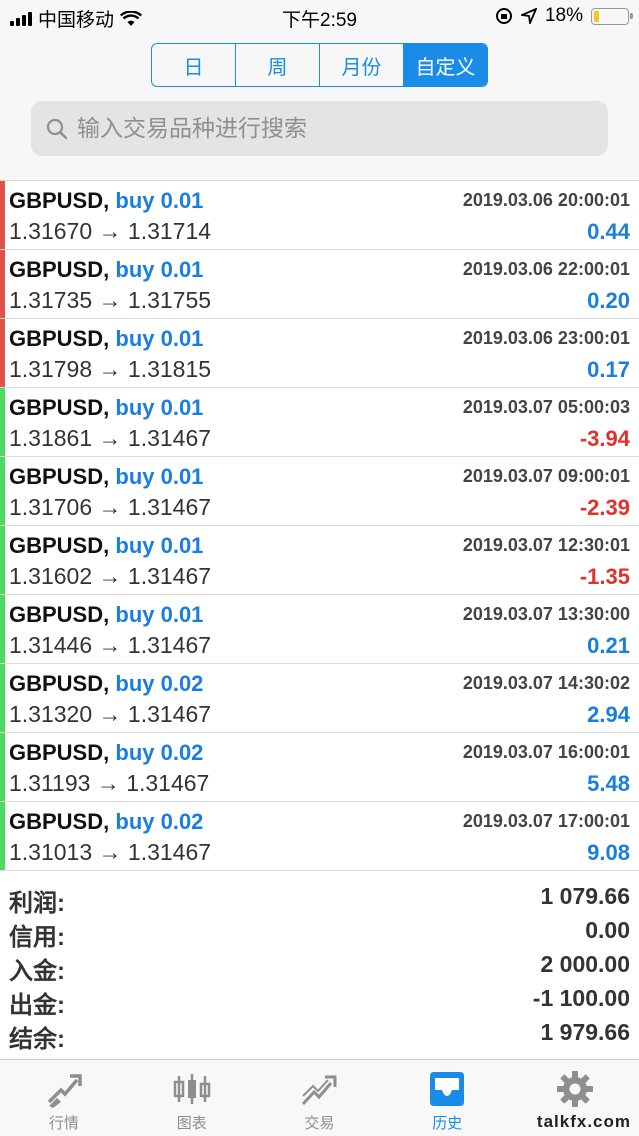 The width and height of the screenshot is (639, 1136). Describe the element at coordinates (37, 937) in the screenshot. I see `summary-label: 信用:` at that location.